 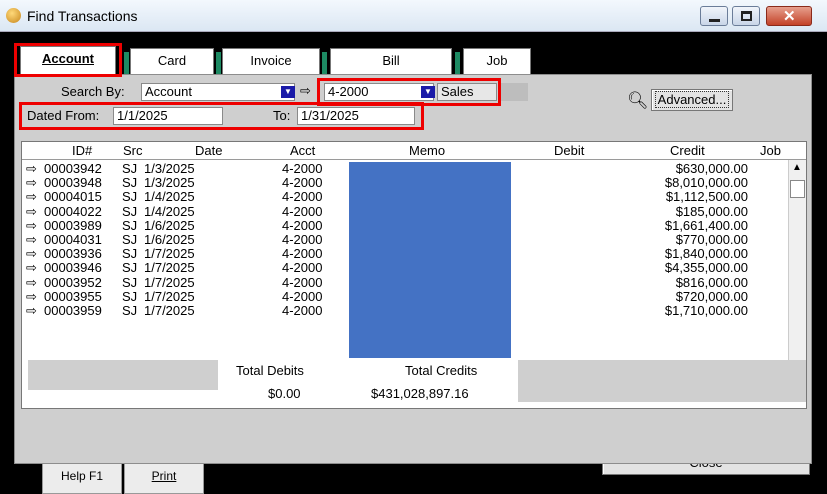 I want to click on tab-invoice: Invoice, so click(x=271, y=61).